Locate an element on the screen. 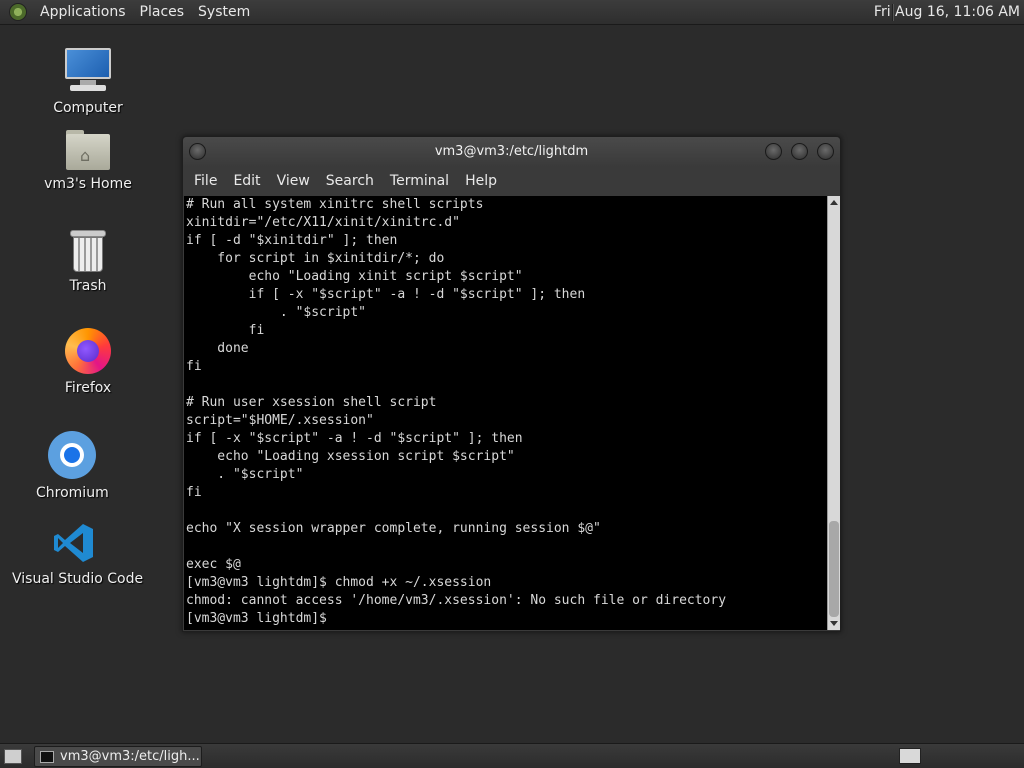 This screenshot has width=1024, height=768. desktop-icon-label: Visual Studio Code is located at coordinates (78, 579).